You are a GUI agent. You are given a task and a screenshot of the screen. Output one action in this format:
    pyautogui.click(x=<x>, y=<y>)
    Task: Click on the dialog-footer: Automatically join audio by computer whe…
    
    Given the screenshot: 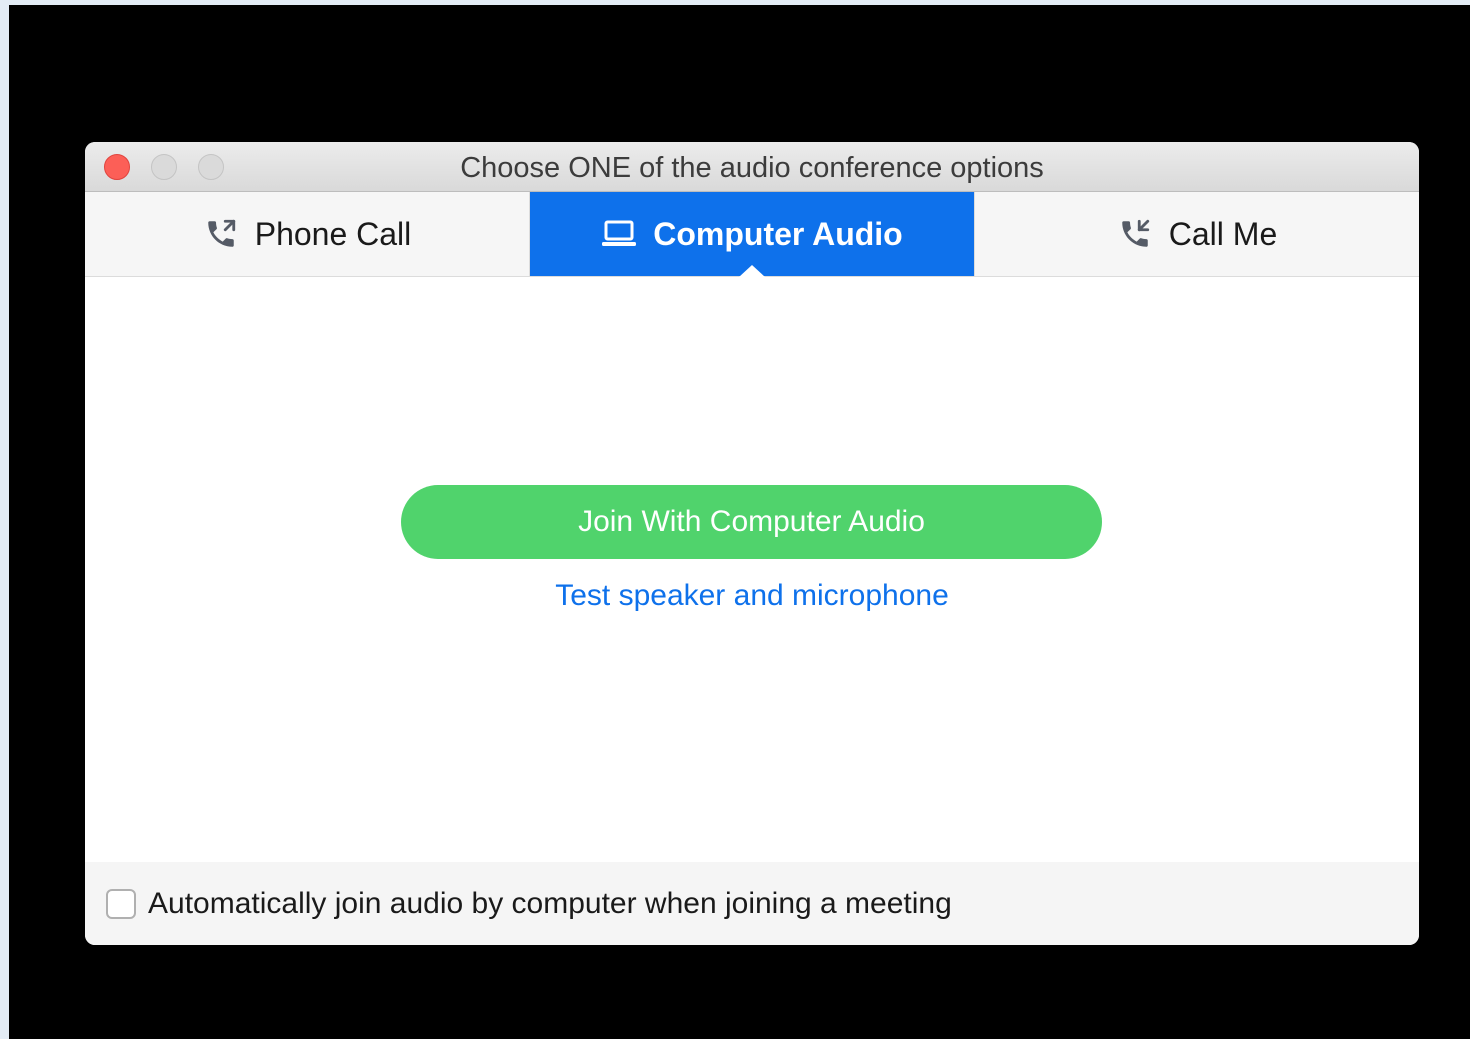 What is the action you would take?
    pyautogui.click(x=752, y=903)
    